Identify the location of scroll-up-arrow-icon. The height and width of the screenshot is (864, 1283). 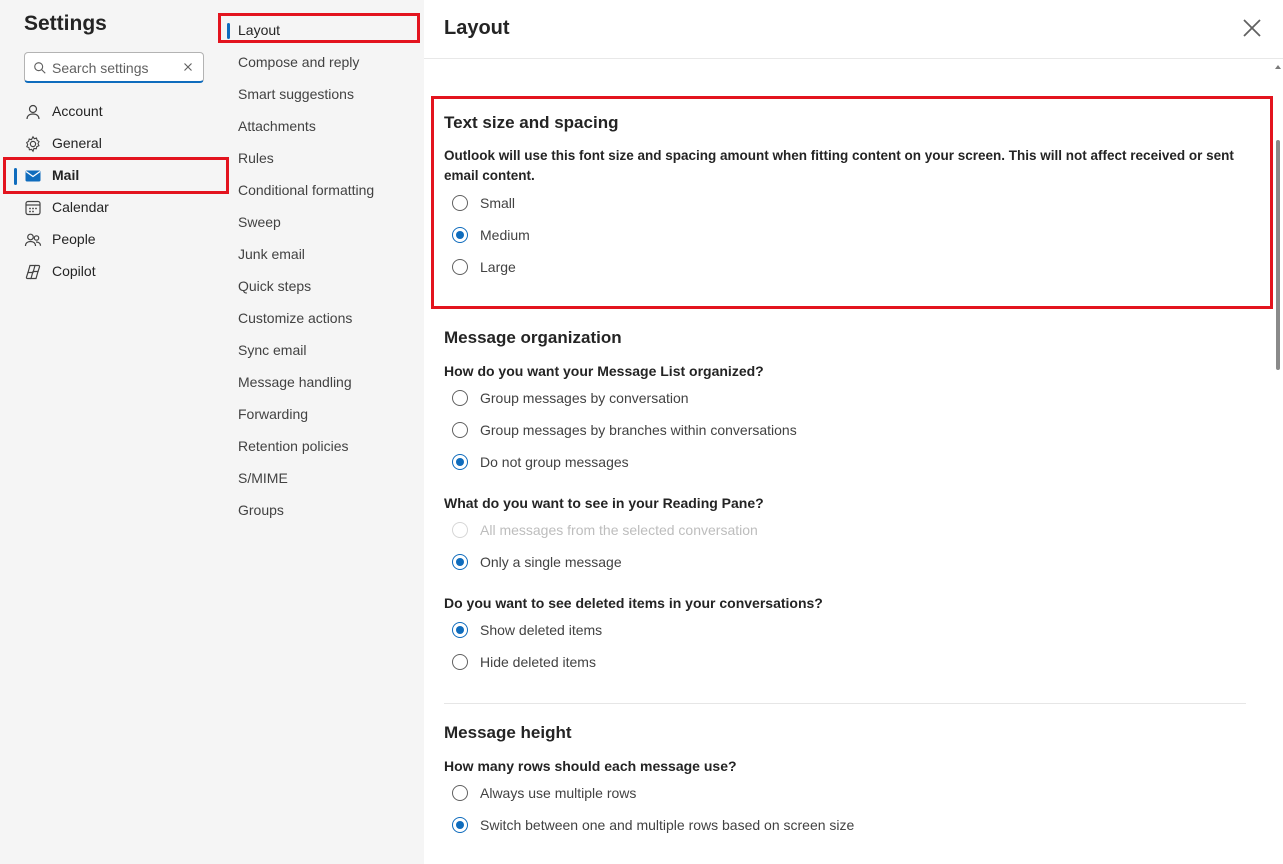
(1278, 67).